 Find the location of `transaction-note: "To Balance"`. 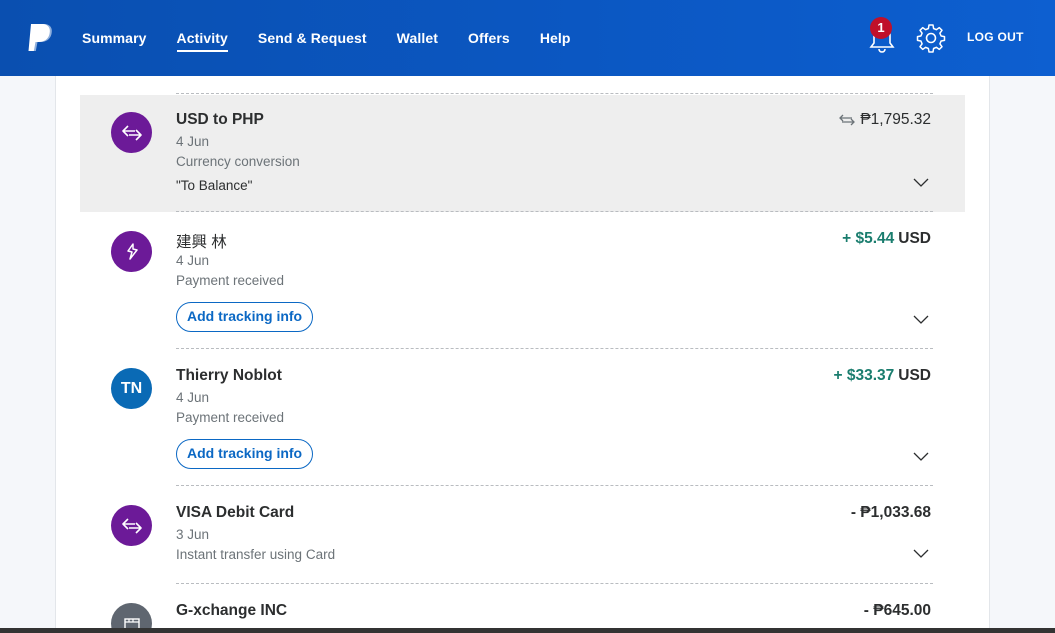

transaction-note: "To Balance" is located at coordinates (214, 185).